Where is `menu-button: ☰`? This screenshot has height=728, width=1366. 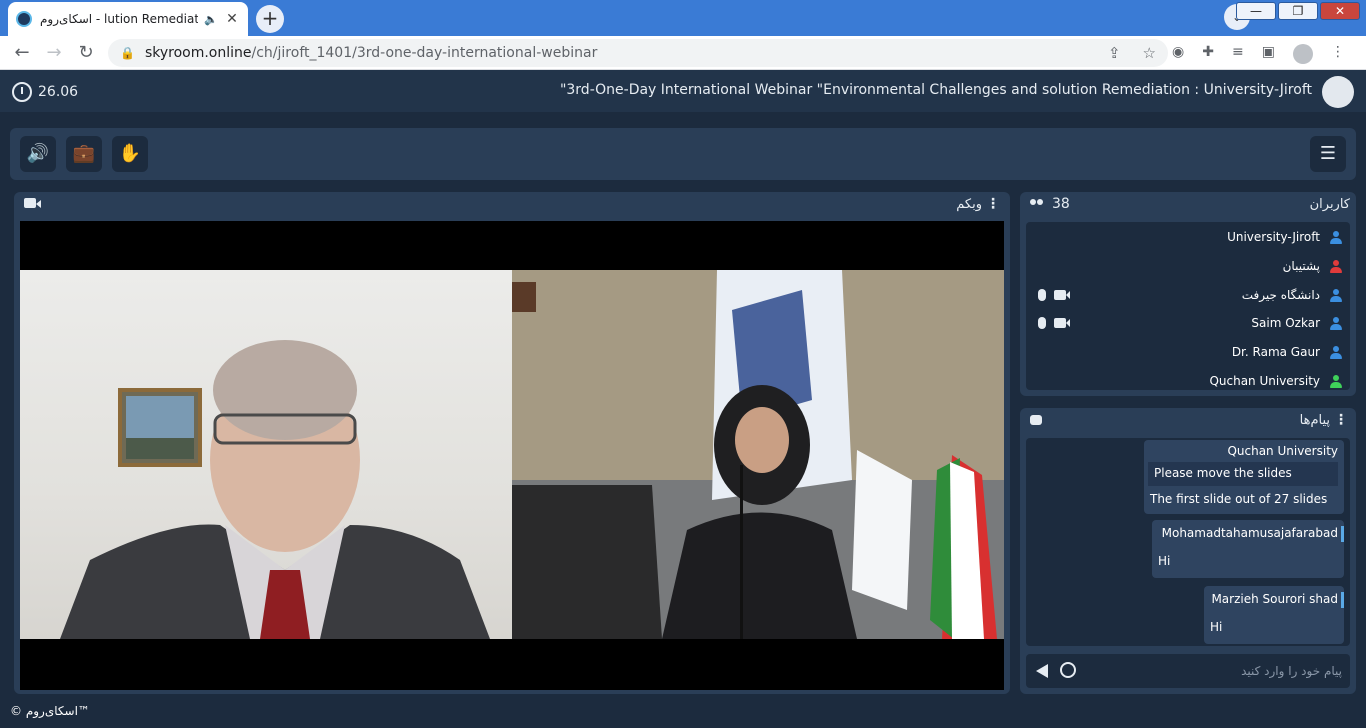
menu-button: ☰ is located at coordinates (1328, 154).